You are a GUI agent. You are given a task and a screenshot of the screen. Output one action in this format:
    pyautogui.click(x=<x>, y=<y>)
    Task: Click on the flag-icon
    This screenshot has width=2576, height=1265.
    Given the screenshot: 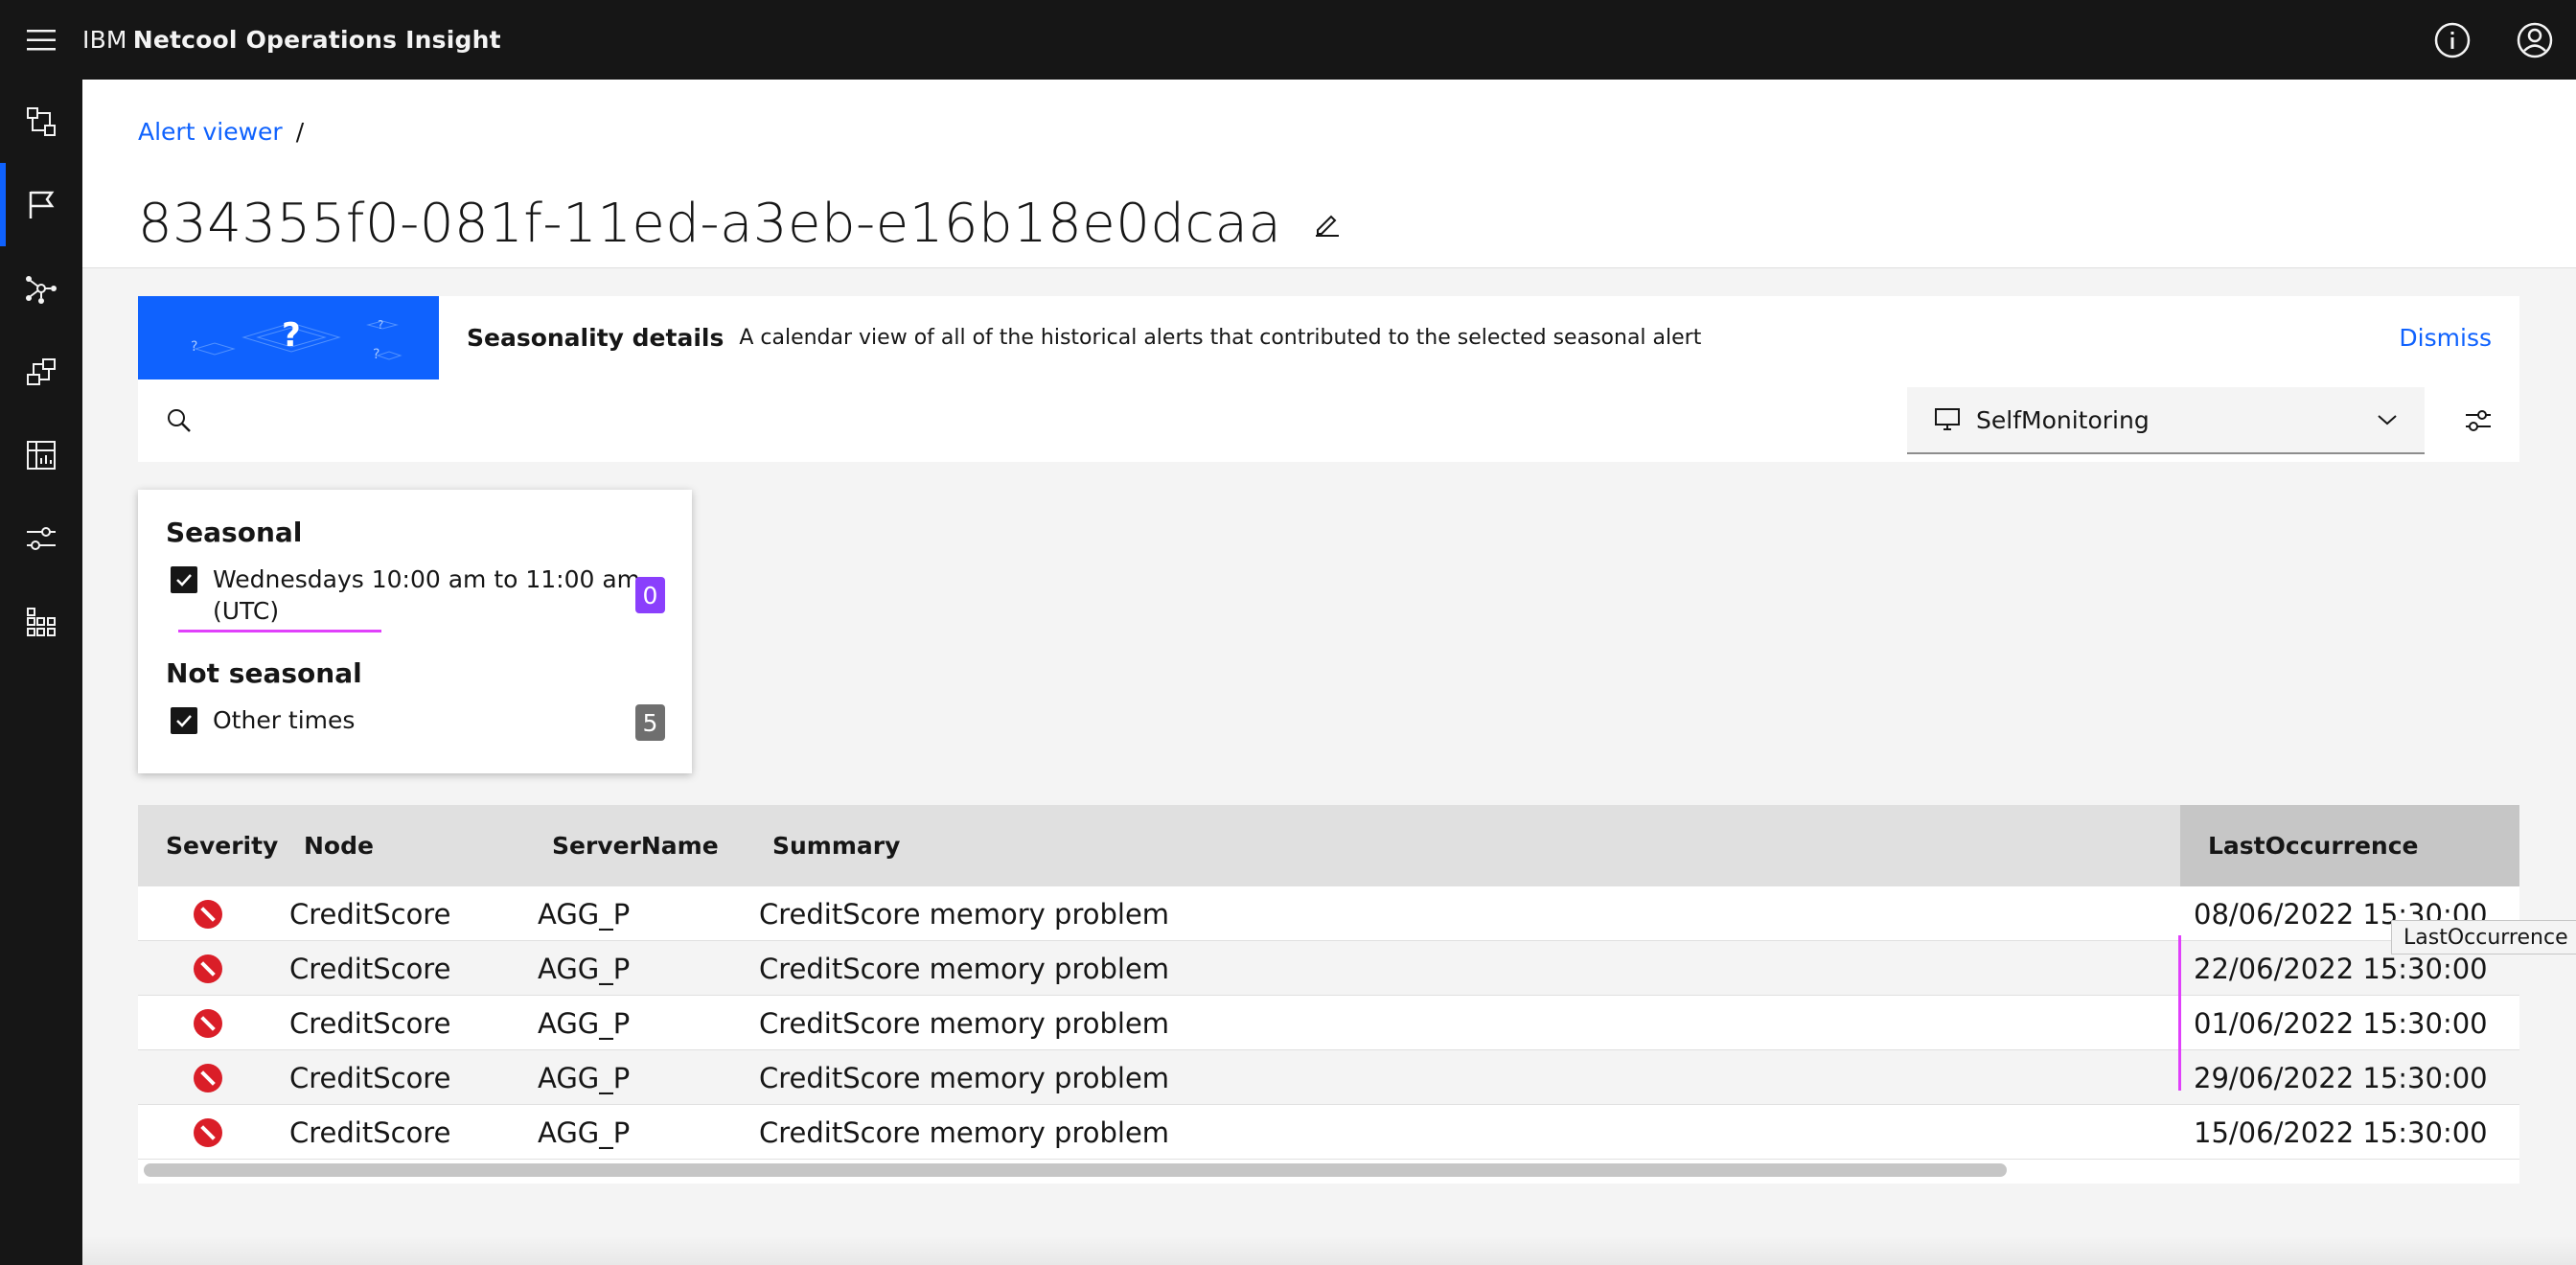 What is the action you would take?
    pyautogui.click(x=42, y=204)
    